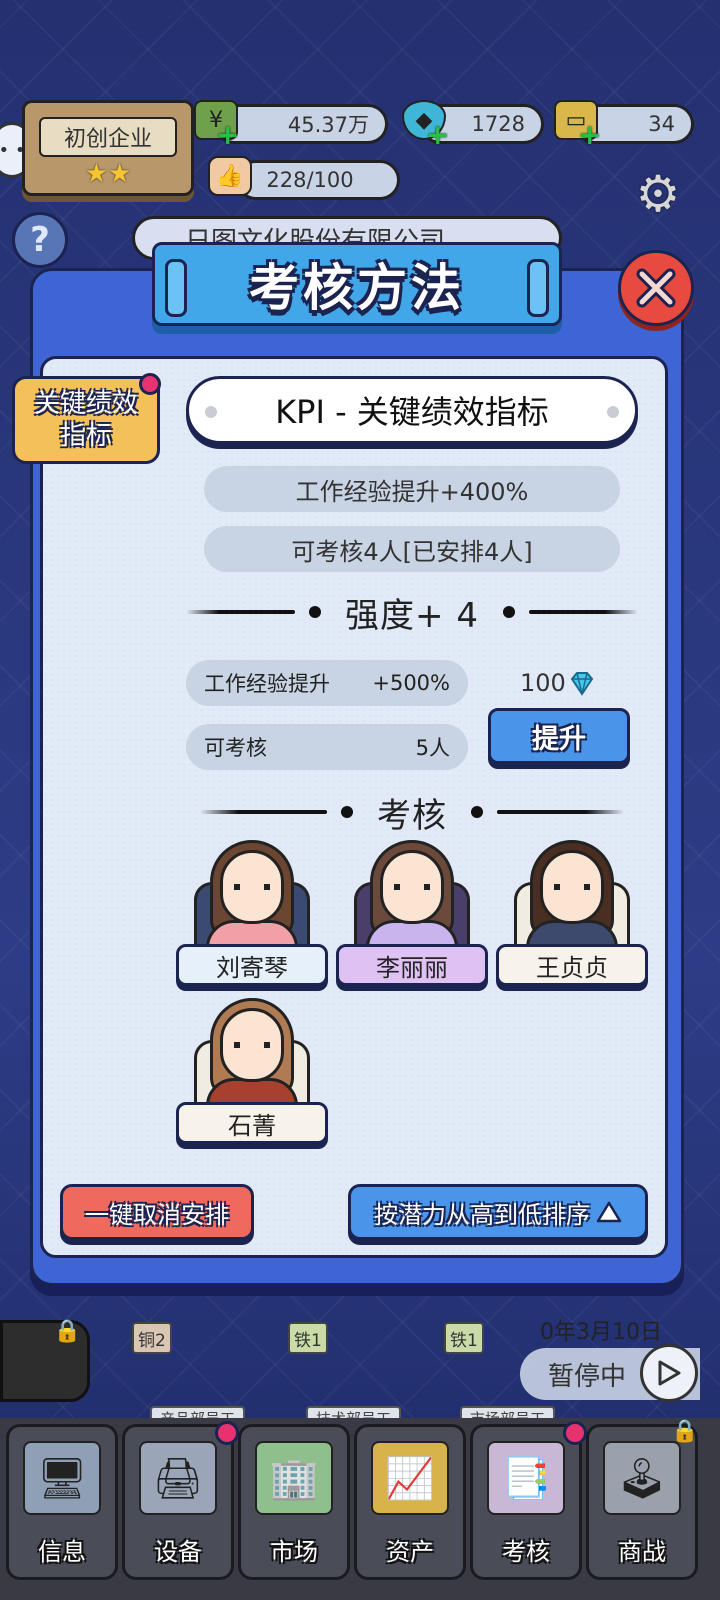 The image size is (720, 1600). Describe the element at coordinates (157, 1212) in the screenshot. I see `cancel-all-button: 一键取消安排` at that location.